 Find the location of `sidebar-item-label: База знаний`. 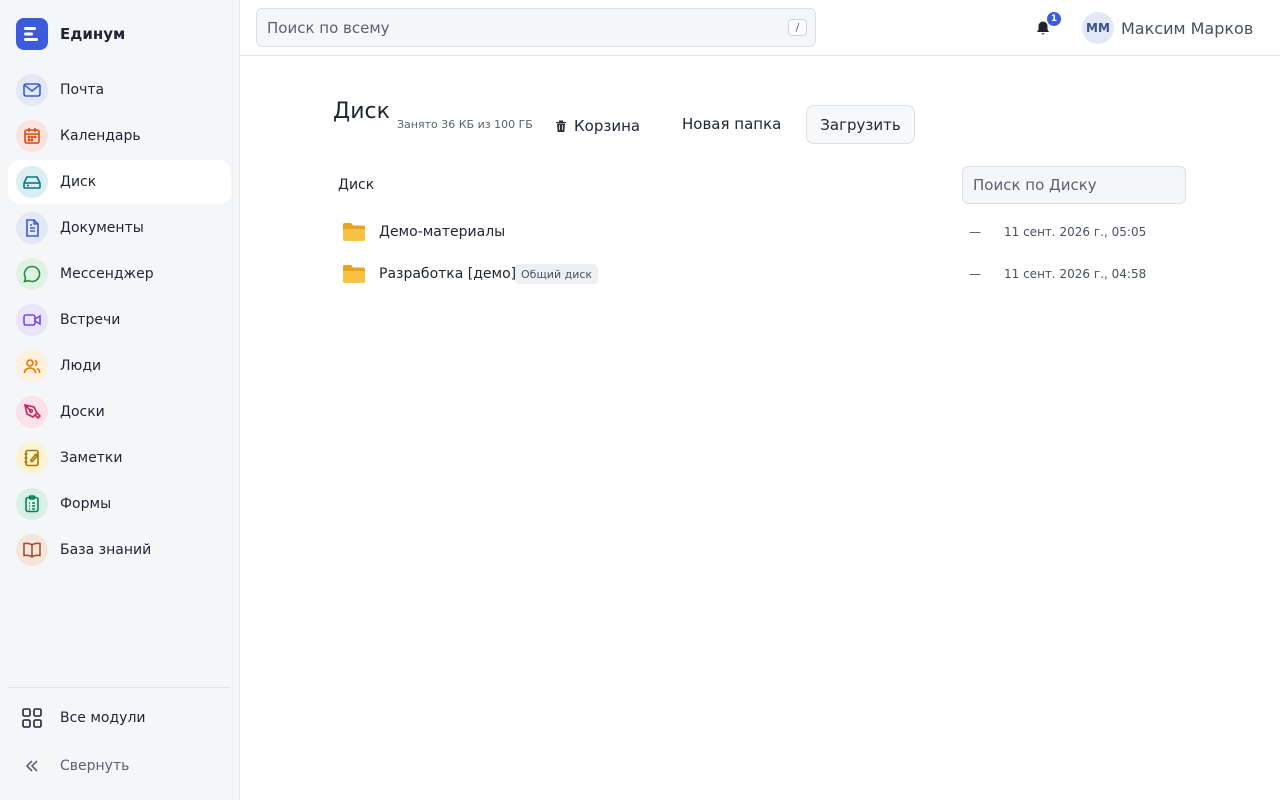

sidebar-item-label: База знаний is located at coordinates (106, 550).